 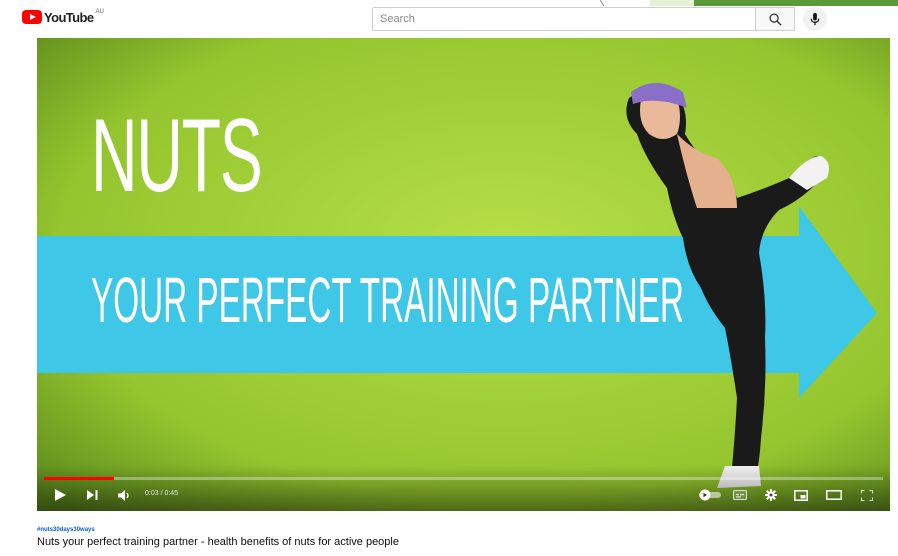 I want to click on volume-button, so click(x=125, y=495).